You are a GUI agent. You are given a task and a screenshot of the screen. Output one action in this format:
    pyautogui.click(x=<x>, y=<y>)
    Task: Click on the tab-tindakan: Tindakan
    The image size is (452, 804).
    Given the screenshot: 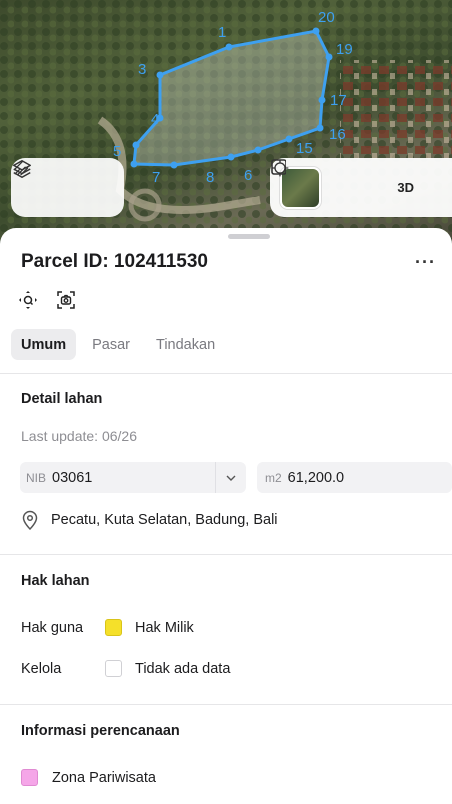 What is the action you would take?
    pyautogui.click(x=185, y=344)
    